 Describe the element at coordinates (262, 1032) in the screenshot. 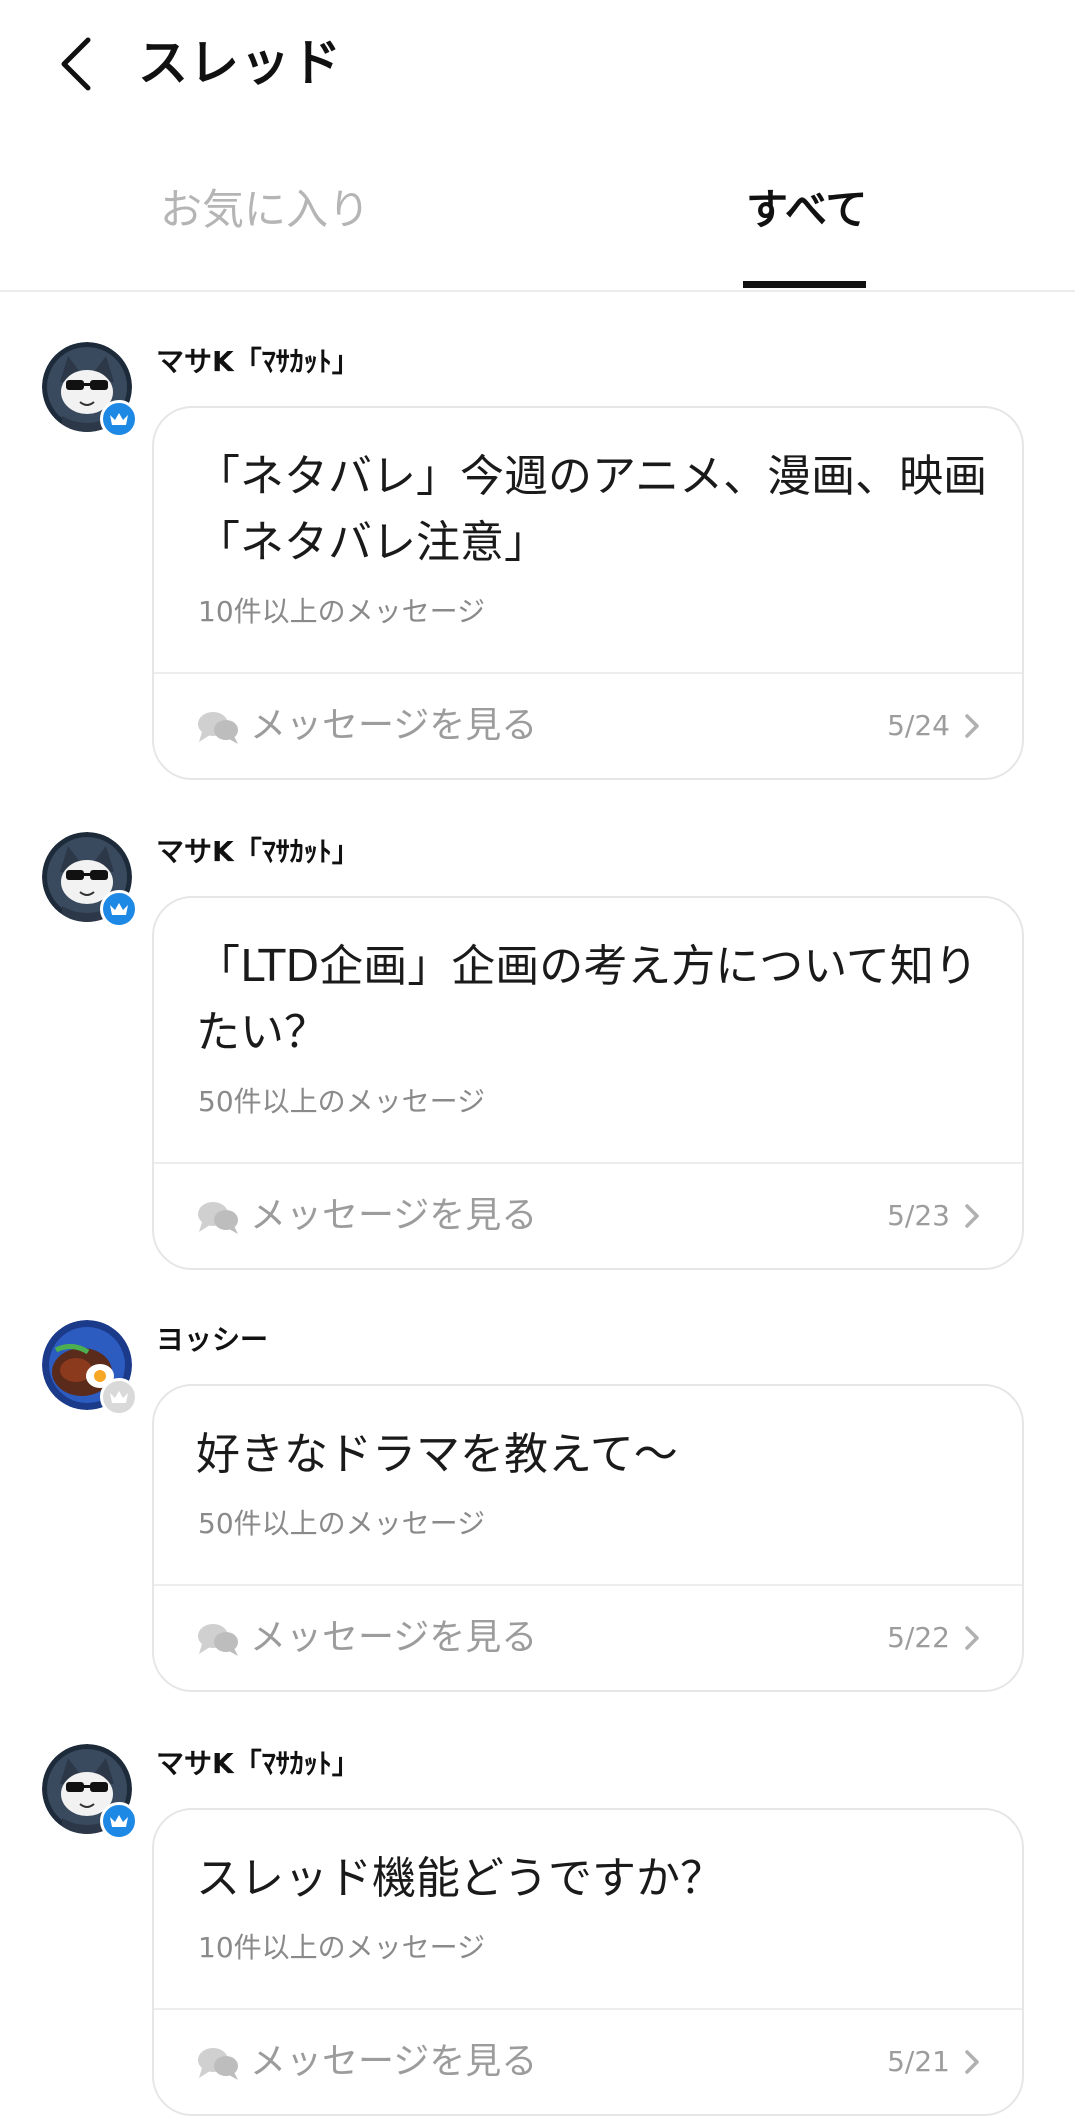

I see `thread-title-line: たい？` at that location.